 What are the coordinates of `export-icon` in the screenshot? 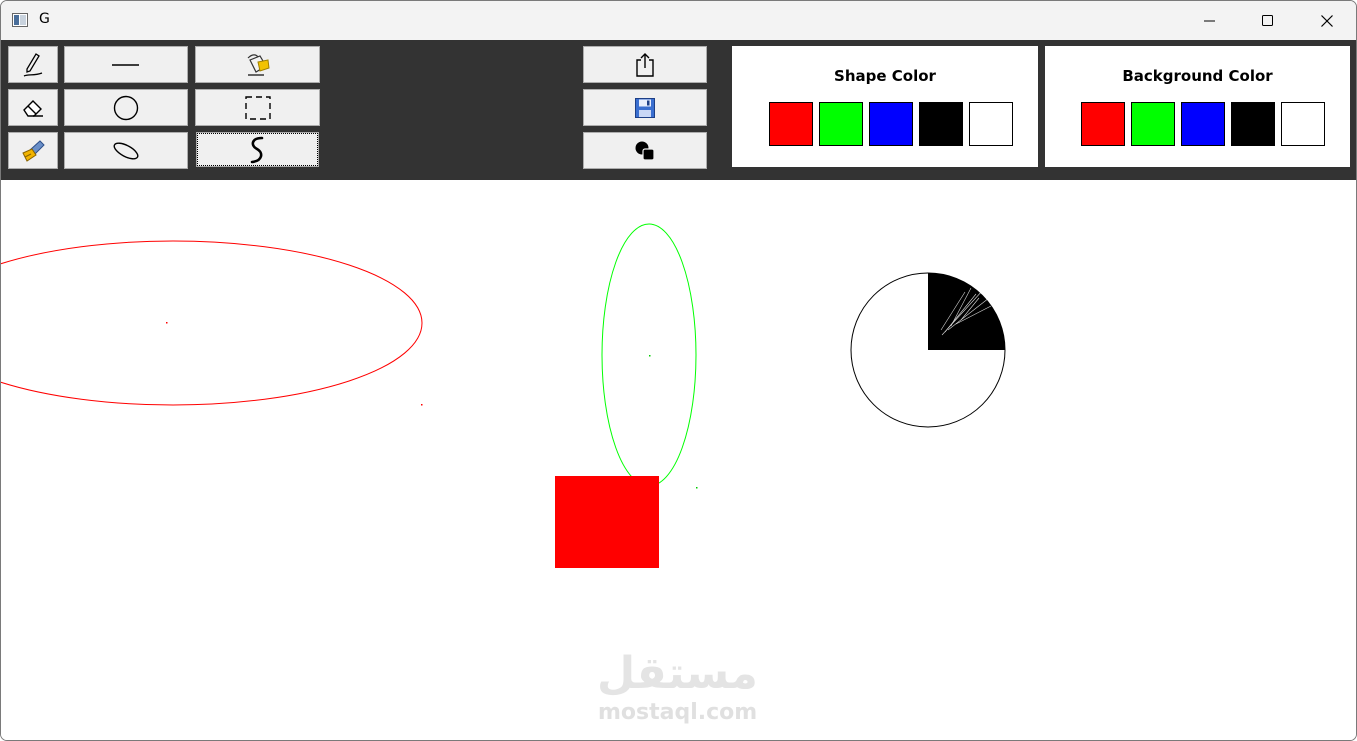 It's located at (645, 64).